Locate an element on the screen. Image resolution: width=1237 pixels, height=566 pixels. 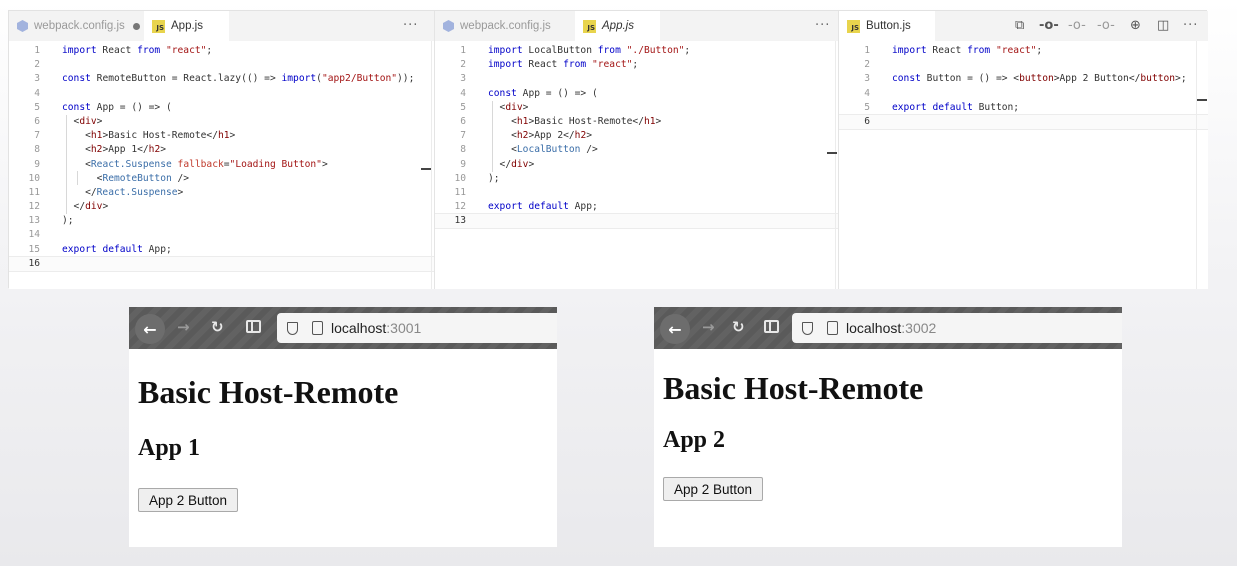
code-line: 11 </React.Suspense> is located at coordinates (221, 193).